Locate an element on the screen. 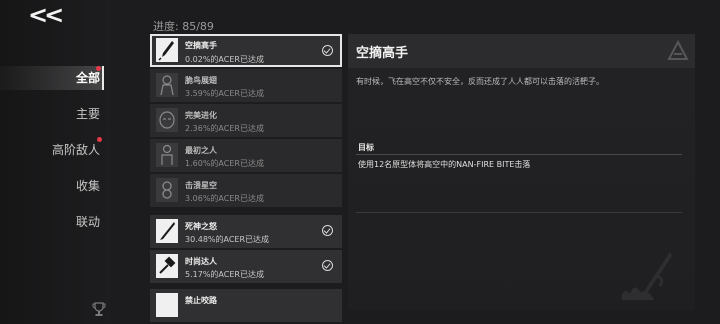 This screenshot has width=720, height=324. progress-counter: 进度: 85/89 is located at coordinates (183, 26).